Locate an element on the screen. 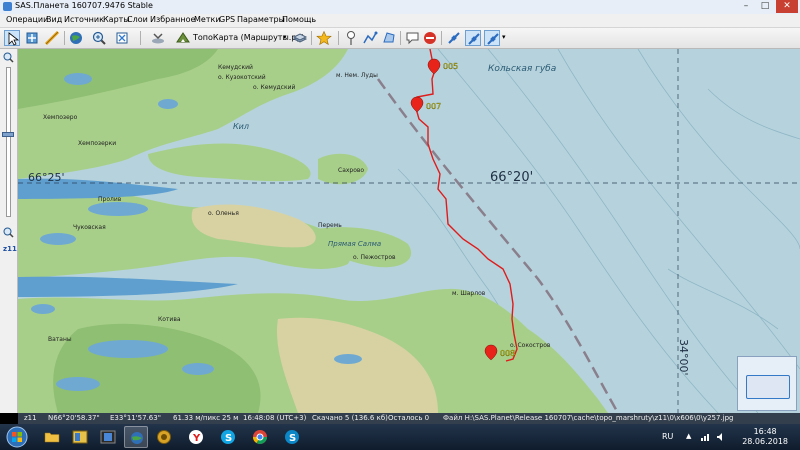  ruler-tool-button is located at coordinates (52, 38).